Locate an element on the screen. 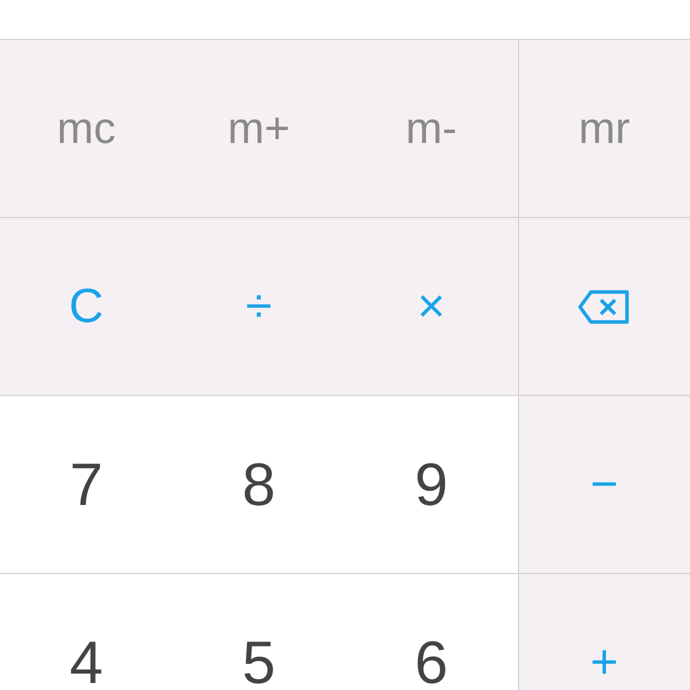  digit-key: 7 is located at coordinates (86, 484).